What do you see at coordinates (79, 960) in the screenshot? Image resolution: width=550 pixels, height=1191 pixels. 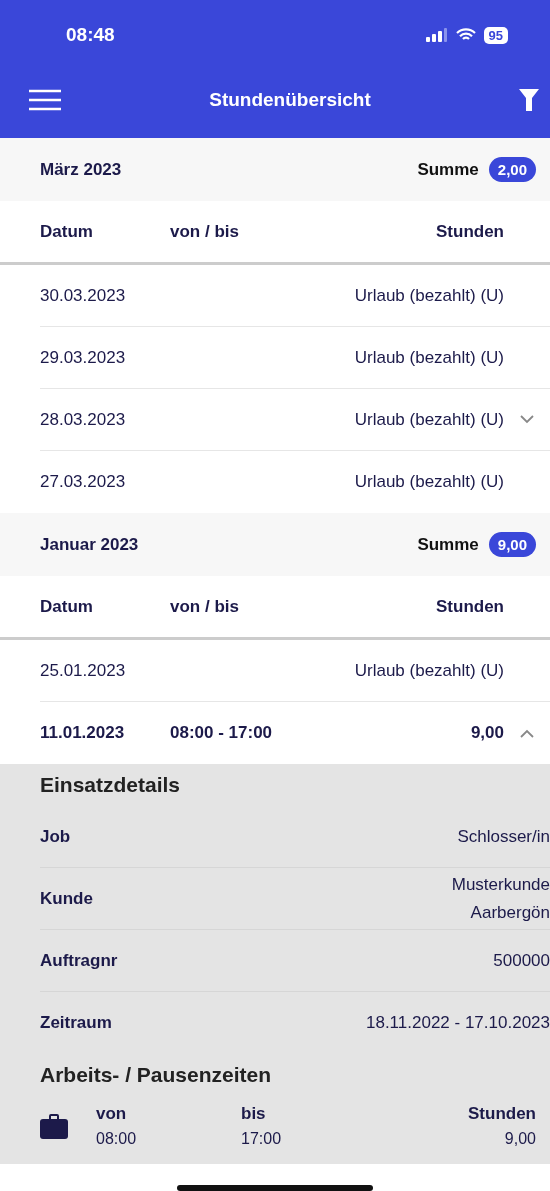 I see `detail-label: Auftragnr` at bounding box center [79, 960].